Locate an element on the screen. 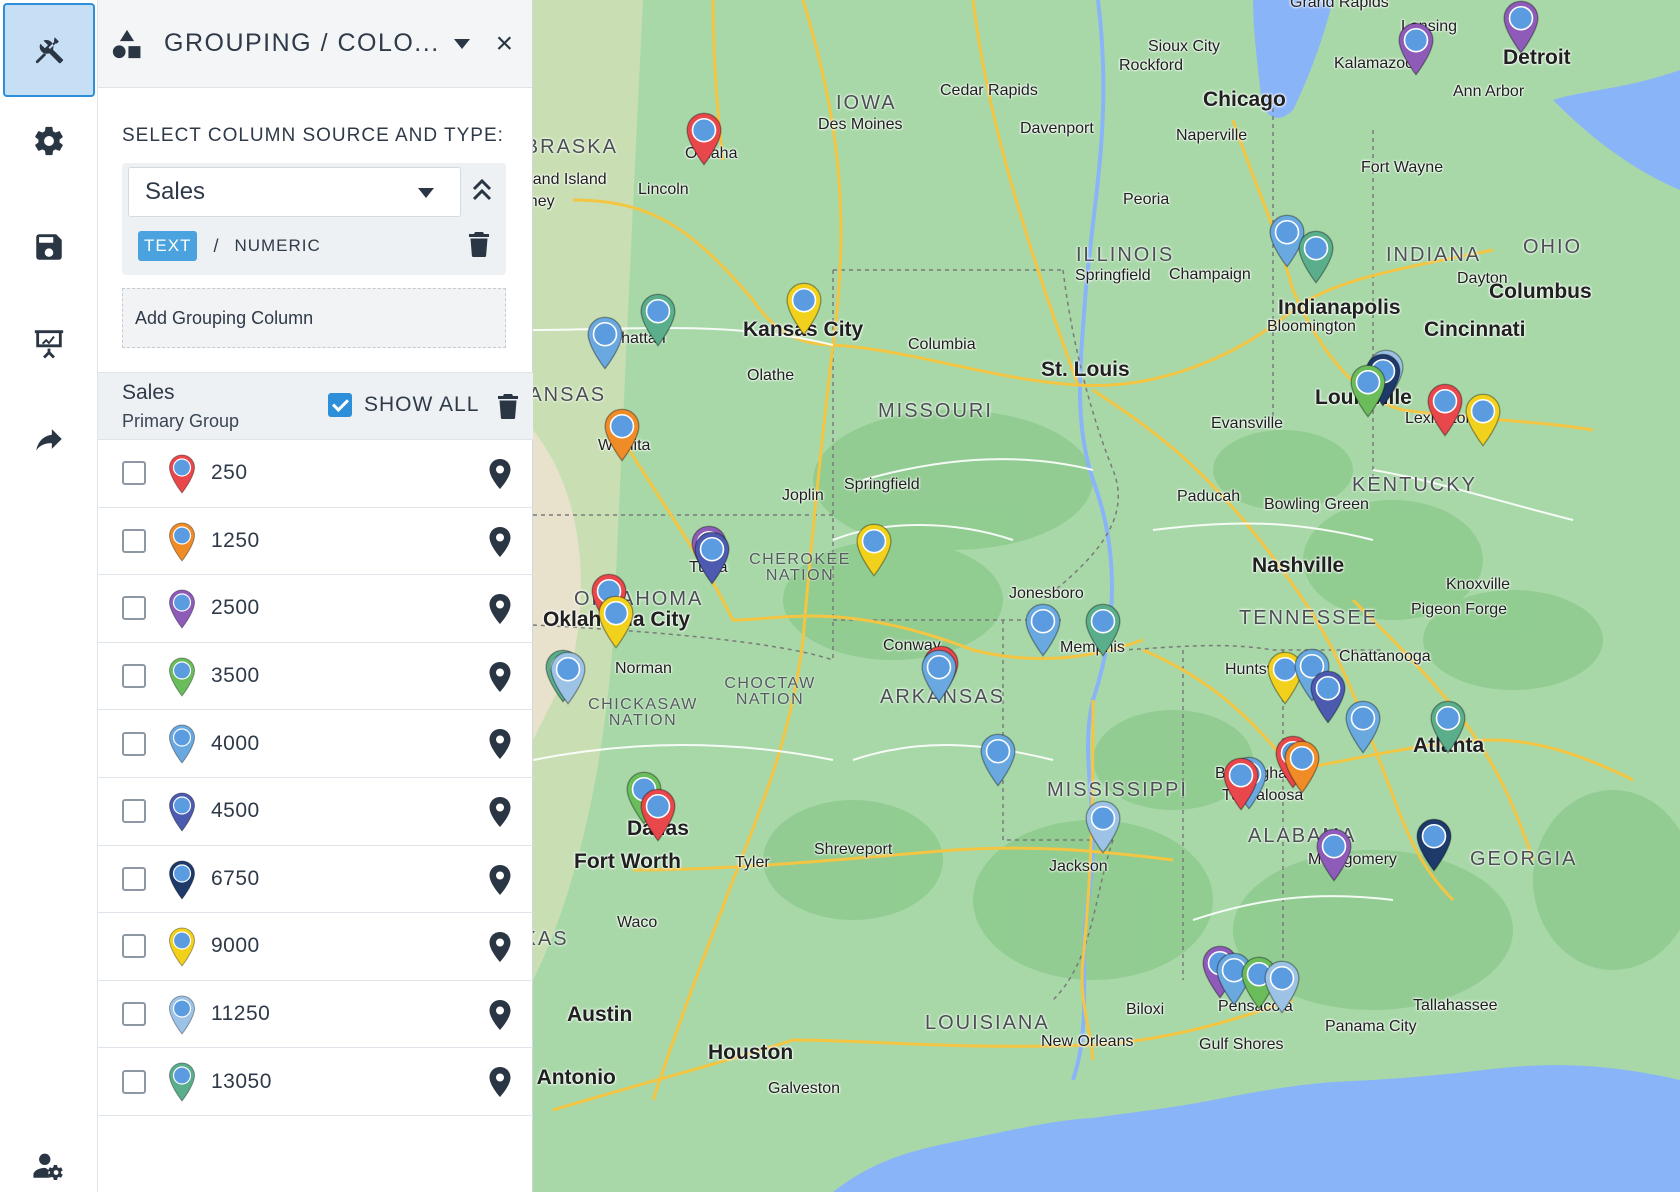 This screenshot has height=1192, width=1680. city-label: Fort Wayne is located at coordinates (1402, 167).